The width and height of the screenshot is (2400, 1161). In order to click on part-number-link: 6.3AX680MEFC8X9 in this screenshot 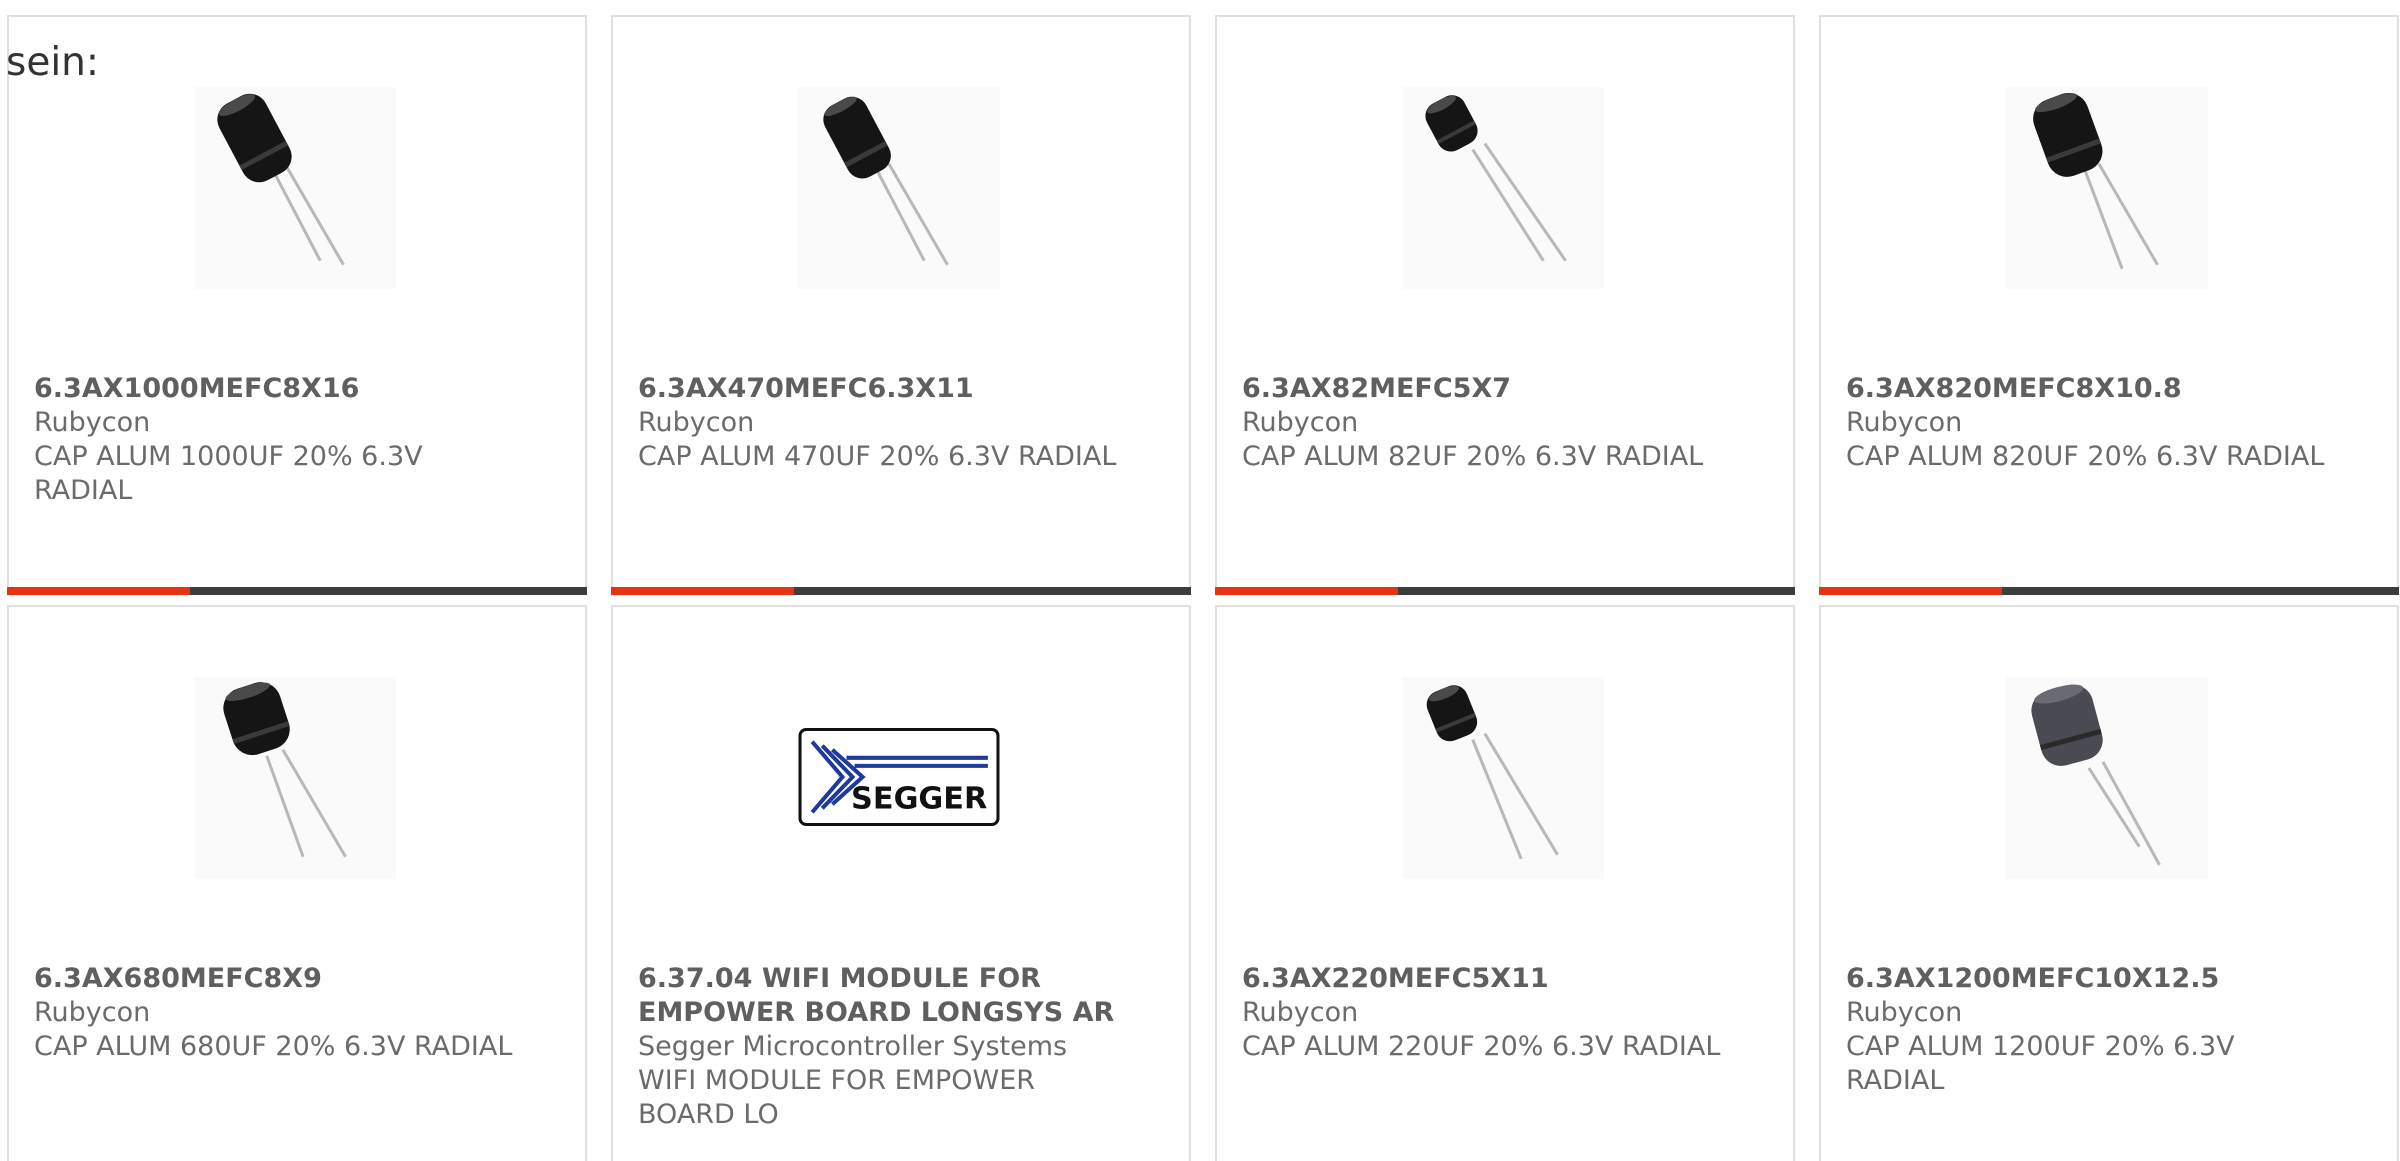, I will do `click(274, 979)`.